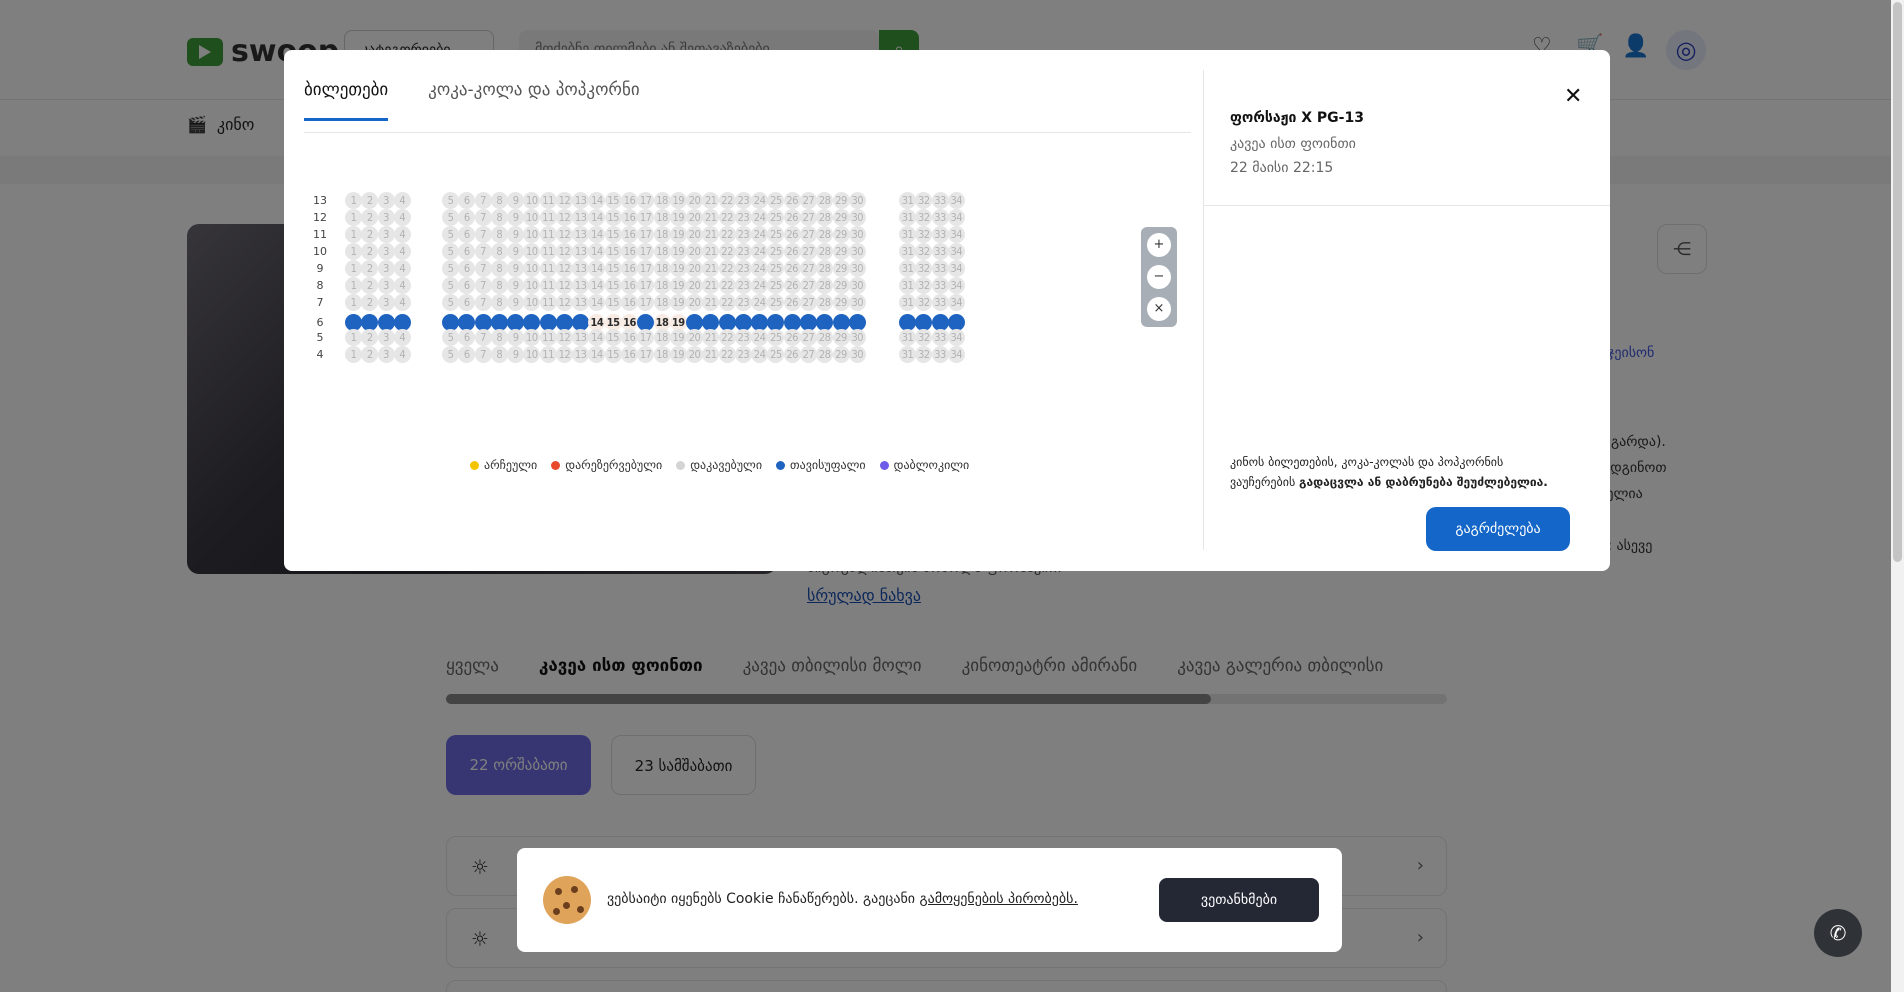 This screenshot has width=1904, height=992. I want to click on seat: 25, so click(776, 354).